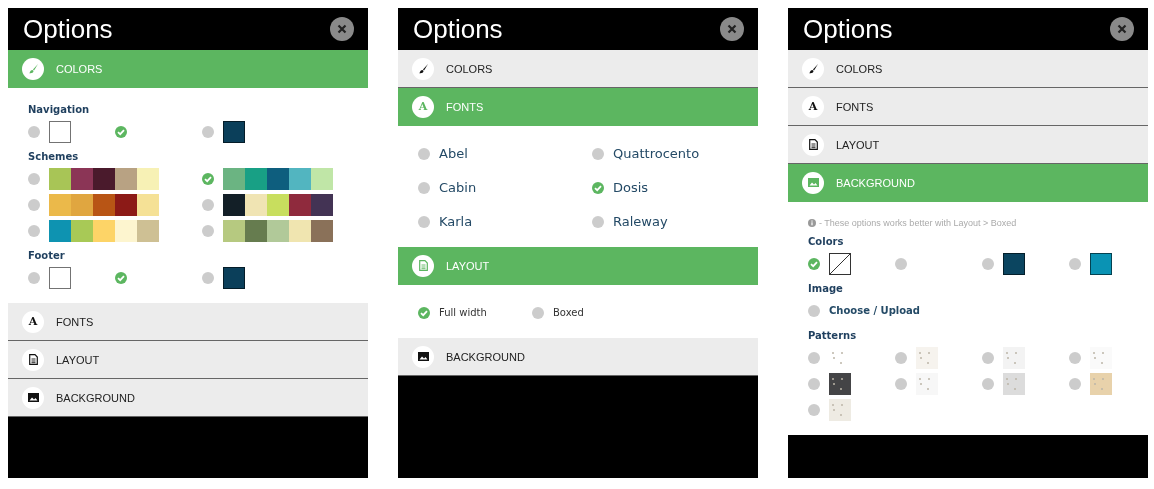 This screenshot has width=1154, height=489. Describe the element at coordinates (54, 156) in the screenshot. I see `group-heading: Schemes` at that location.